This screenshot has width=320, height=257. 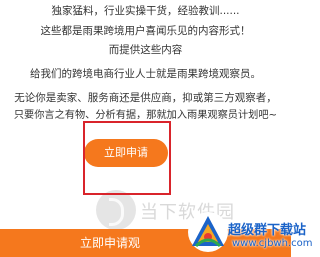 What do you see at coordinates (145, 98) in the screenshot?
I see `article-line: 无论你是卖家、服务商还是供应商，抑或第三方观察者，` at bounding box center [145, 98].